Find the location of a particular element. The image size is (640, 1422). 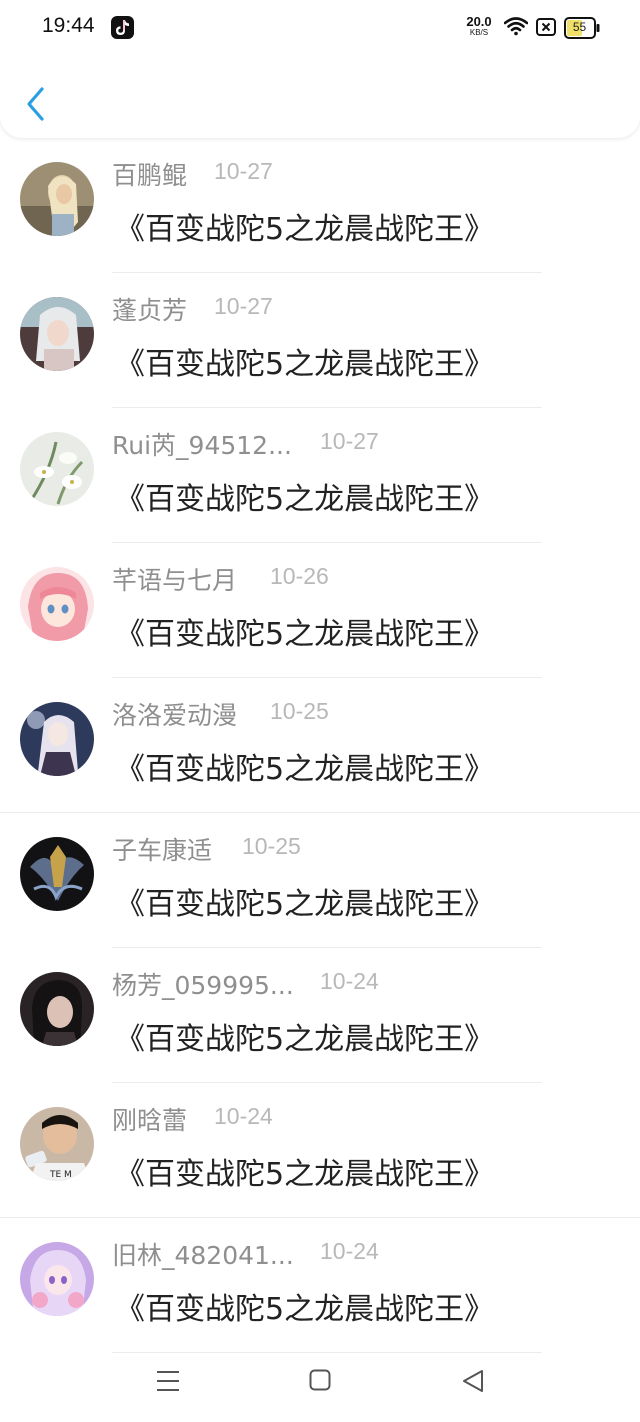

comment-item: 旧林_482041... 10-24 《百变战陀5之龙晨战陀王》 is located at coordinates (320, 1285).